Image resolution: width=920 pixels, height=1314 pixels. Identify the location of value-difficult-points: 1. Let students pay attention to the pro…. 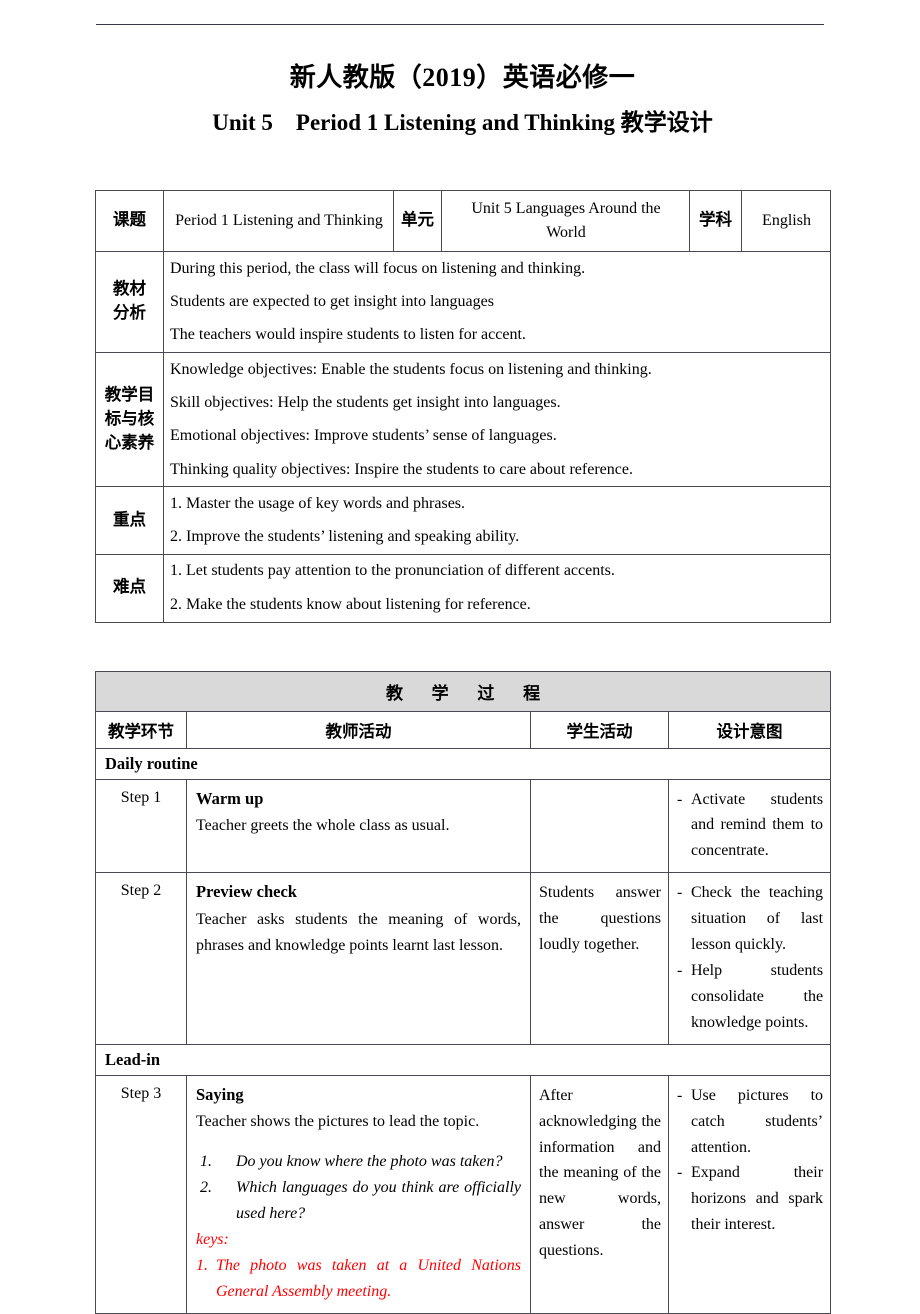
(497, 588).